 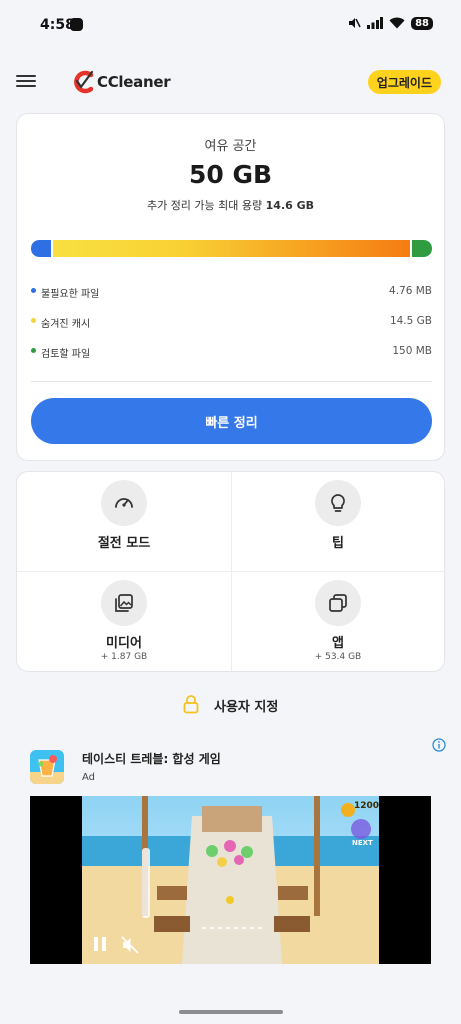 I want to click on battery-icon: 88, so click(x=422, y=23).